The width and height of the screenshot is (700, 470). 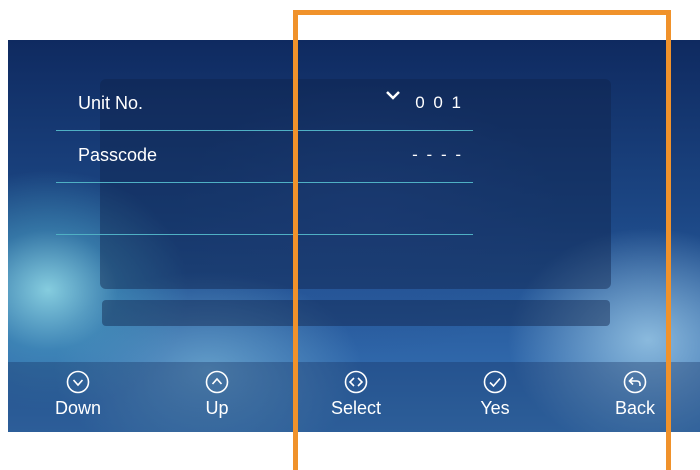 I want to click on empty-row, so click(x=264, y=209).